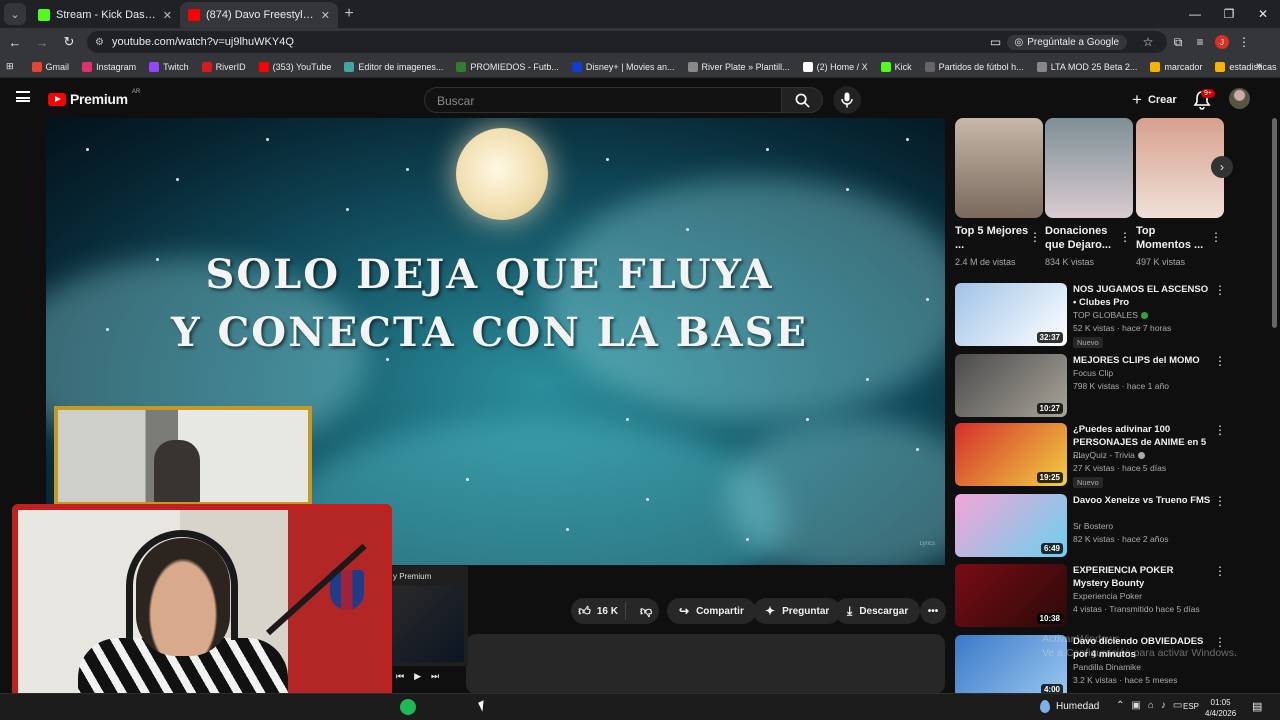  I want to click on tab-youtube: (874) Davo Freestyle - YouTube ✕, so click(259, 15).